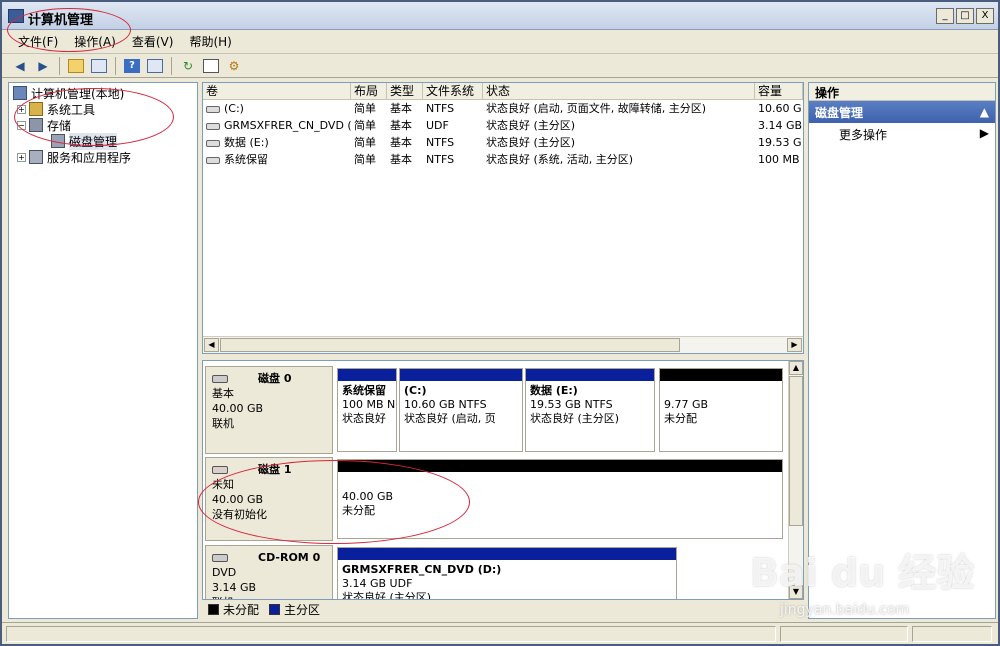  Describe the element at coordinates (721, 410) in the screenshot. I see `partition-unallocated-disk0: 9.77 GB 未分配` at that location.